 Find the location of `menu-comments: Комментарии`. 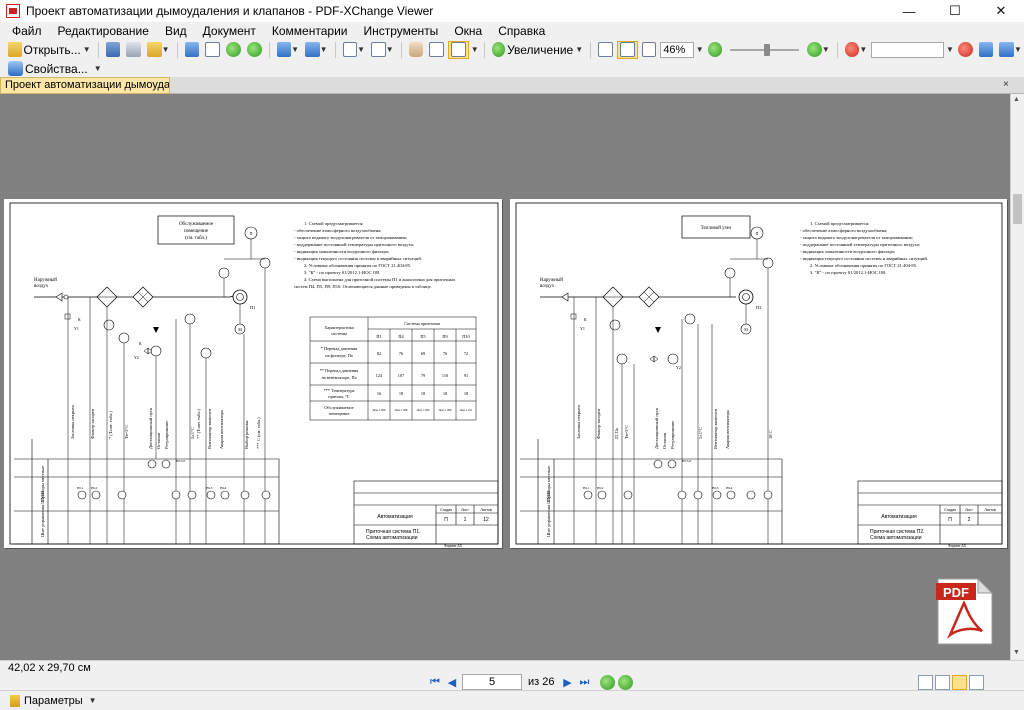

menu-comments: Комментарии is located at coordinates (310, 31).